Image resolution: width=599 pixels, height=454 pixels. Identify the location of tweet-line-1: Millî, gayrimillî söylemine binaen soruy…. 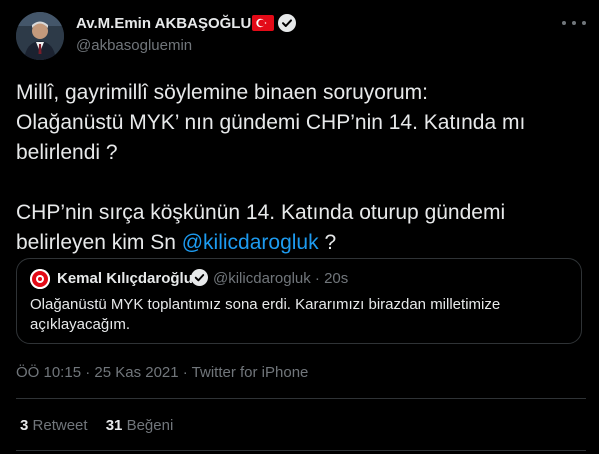
(222, 92).